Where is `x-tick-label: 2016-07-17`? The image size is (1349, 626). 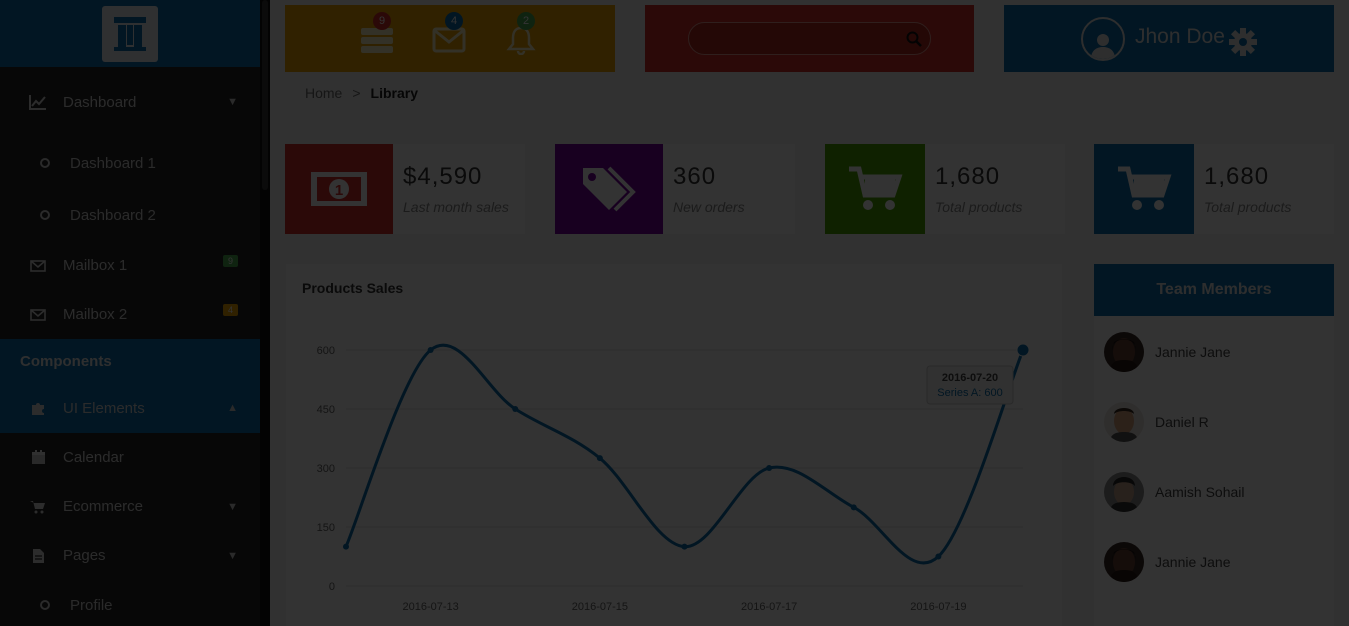
x-tick-label: 2016-07-17 is located at coordinates (769, 607).